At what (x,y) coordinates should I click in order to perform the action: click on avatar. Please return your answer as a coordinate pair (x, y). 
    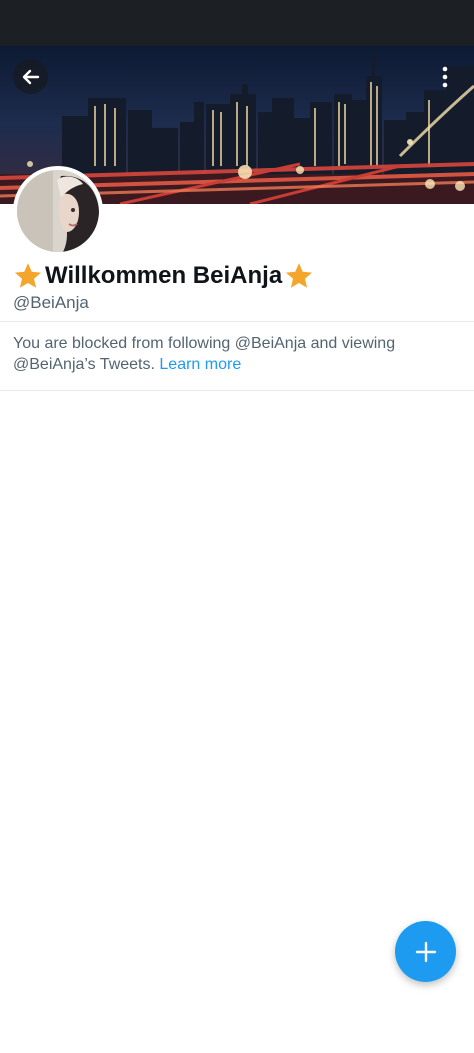
    Looking at the image, I should click on (58, 211).